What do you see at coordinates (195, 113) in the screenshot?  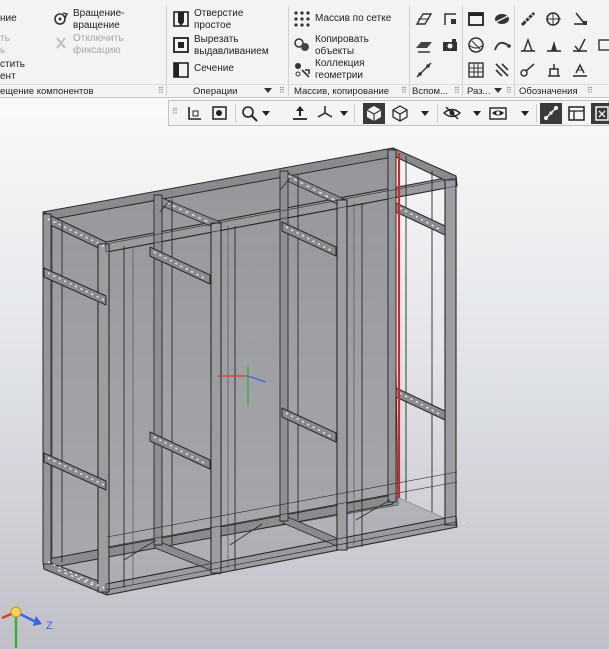 I see `sketch-mode-icon` at bounding box center [195, 113].